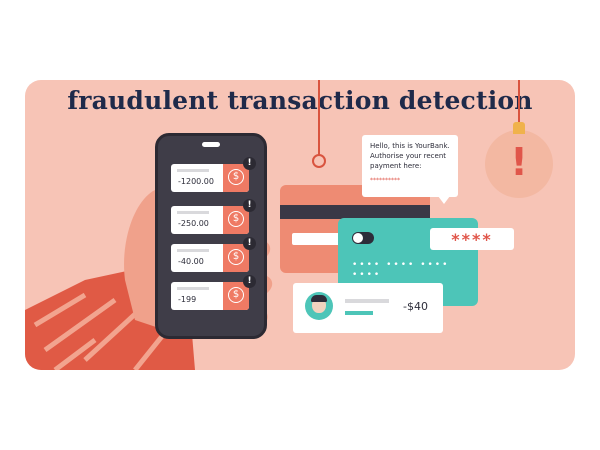 This screenshot has width=600, height=450. Describe the element at coordinates (196, 181) in the screenshot. I see `row-amount: -1200.00` at that location.